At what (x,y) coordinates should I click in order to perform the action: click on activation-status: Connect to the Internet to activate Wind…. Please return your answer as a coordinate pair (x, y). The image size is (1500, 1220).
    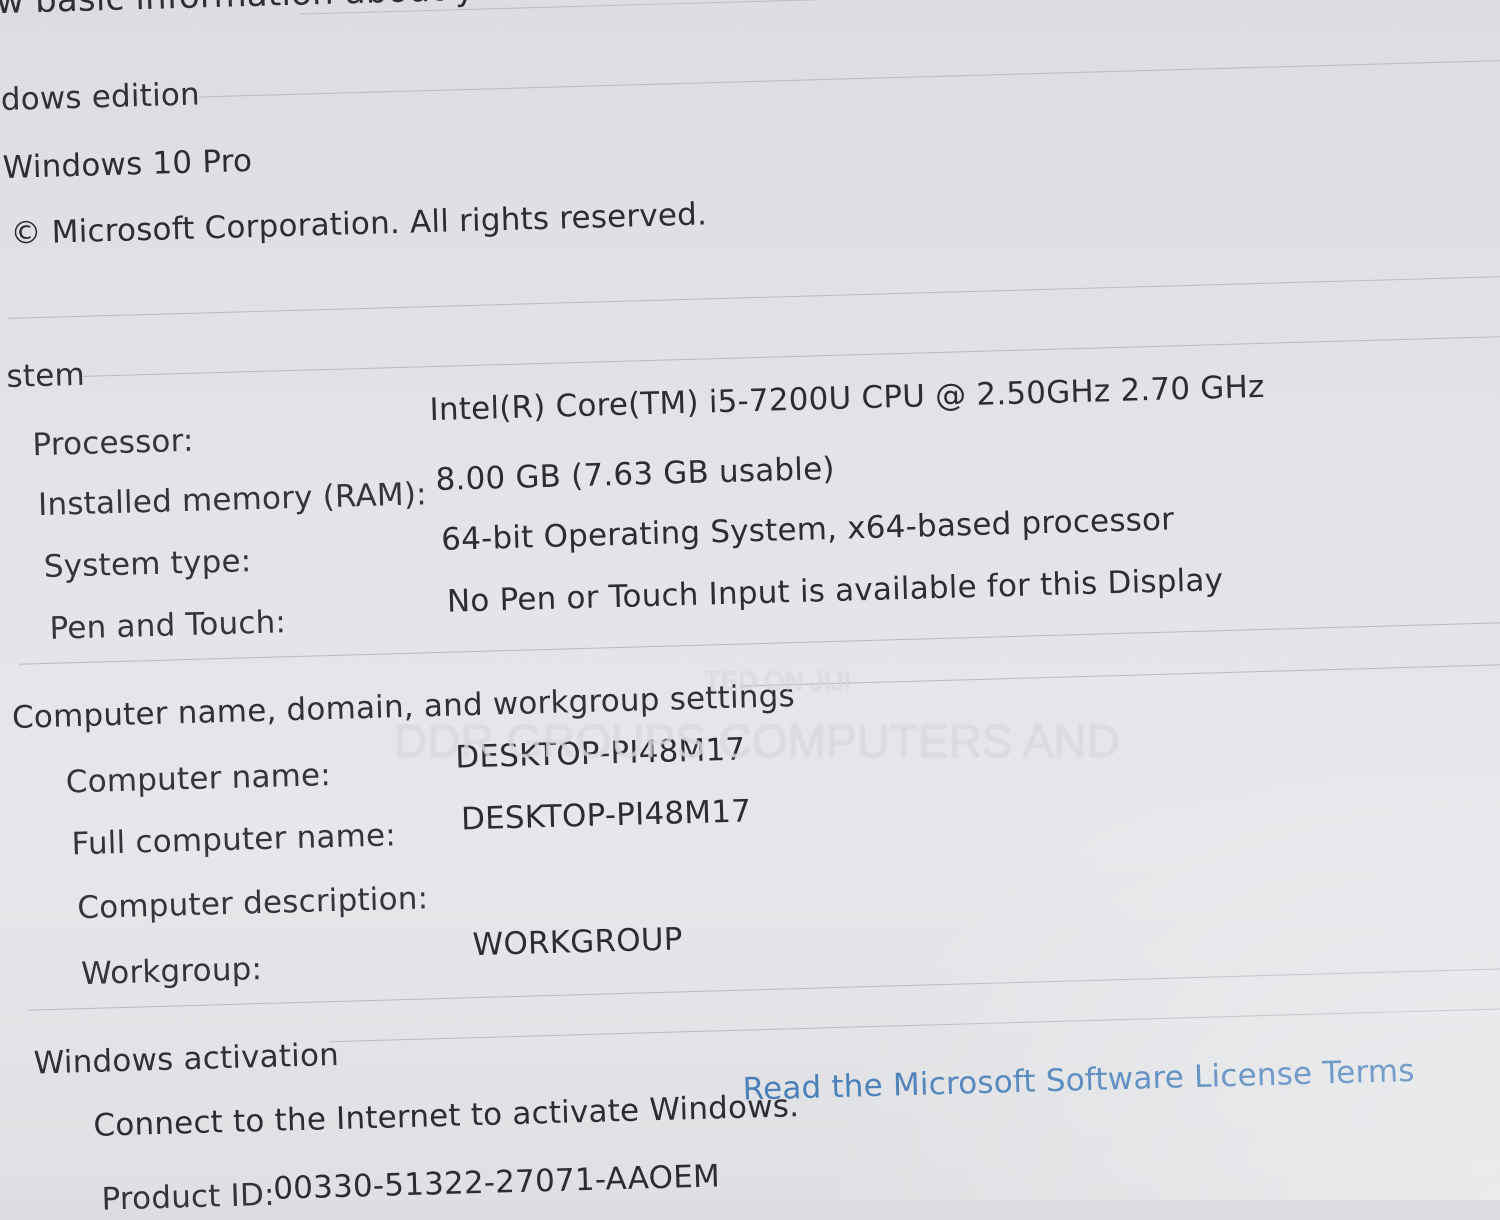
    Looking at the image, I should click on (446, 1116).